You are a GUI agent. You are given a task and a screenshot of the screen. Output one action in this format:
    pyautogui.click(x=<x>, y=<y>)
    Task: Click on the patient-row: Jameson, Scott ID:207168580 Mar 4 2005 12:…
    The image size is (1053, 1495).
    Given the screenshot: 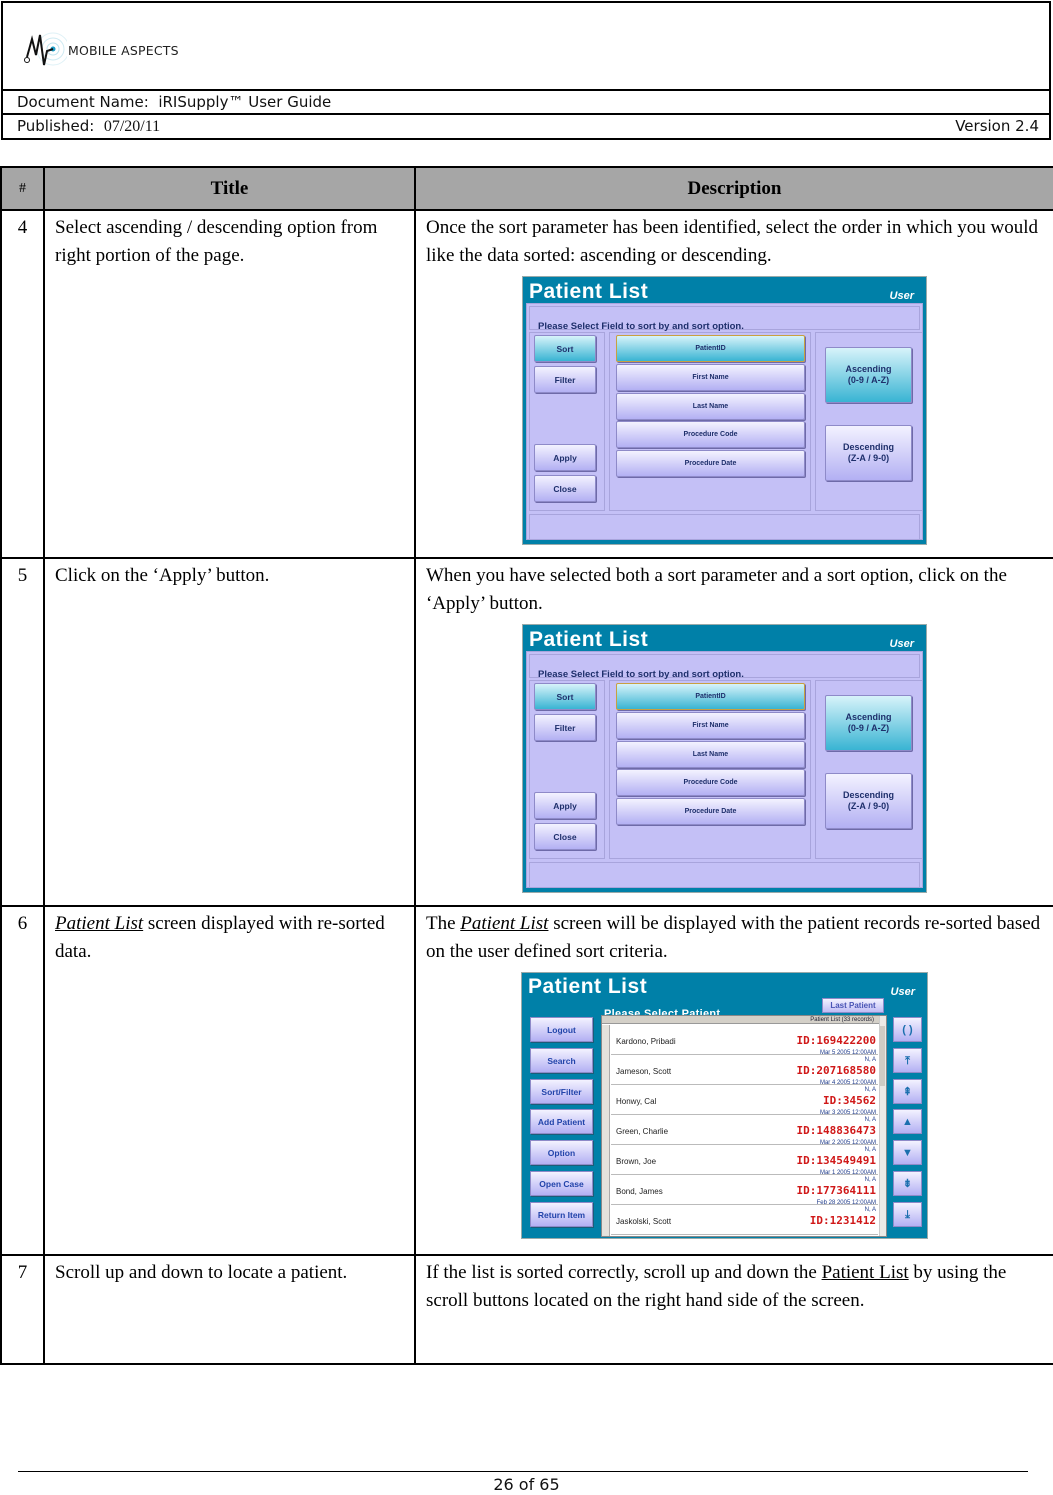 What is the action you would take?
    pyautogui.click(x=744, y=1074)
    